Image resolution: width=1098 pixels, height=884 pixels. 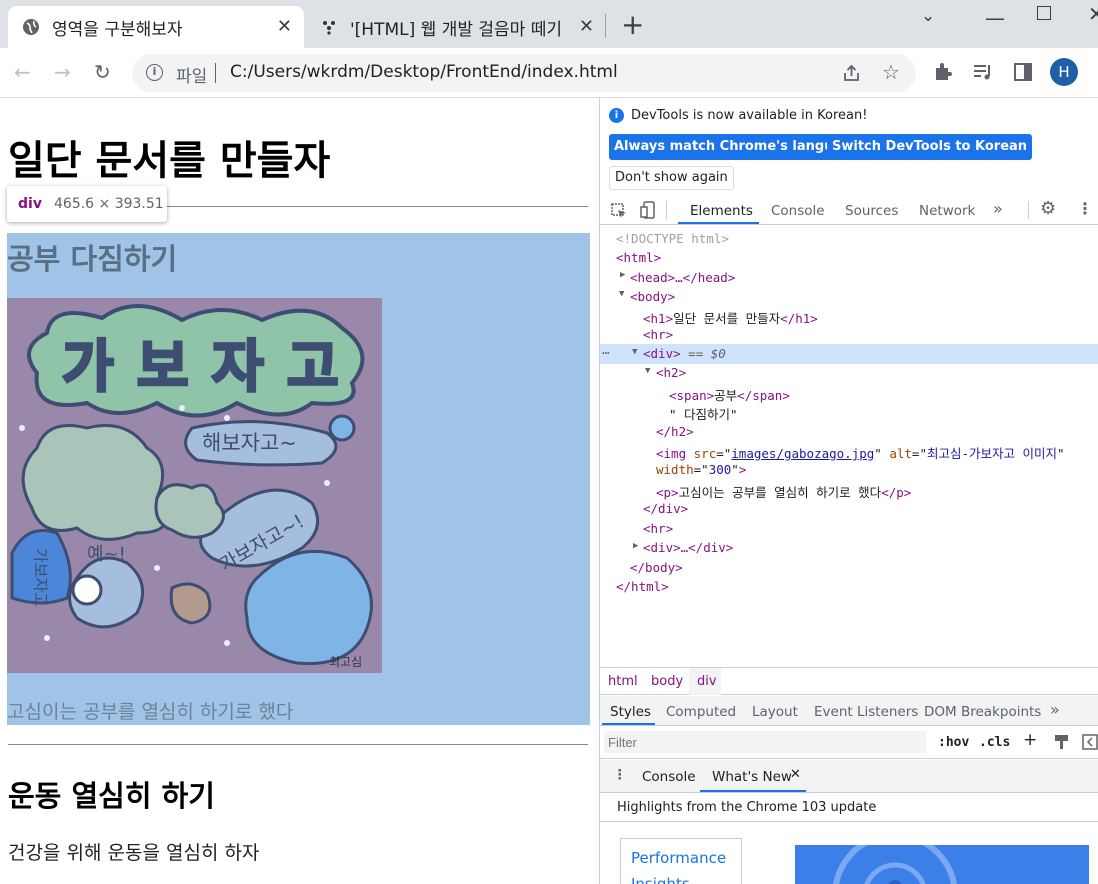 I want to click on tab-divider, so click(x=1028, y=210).